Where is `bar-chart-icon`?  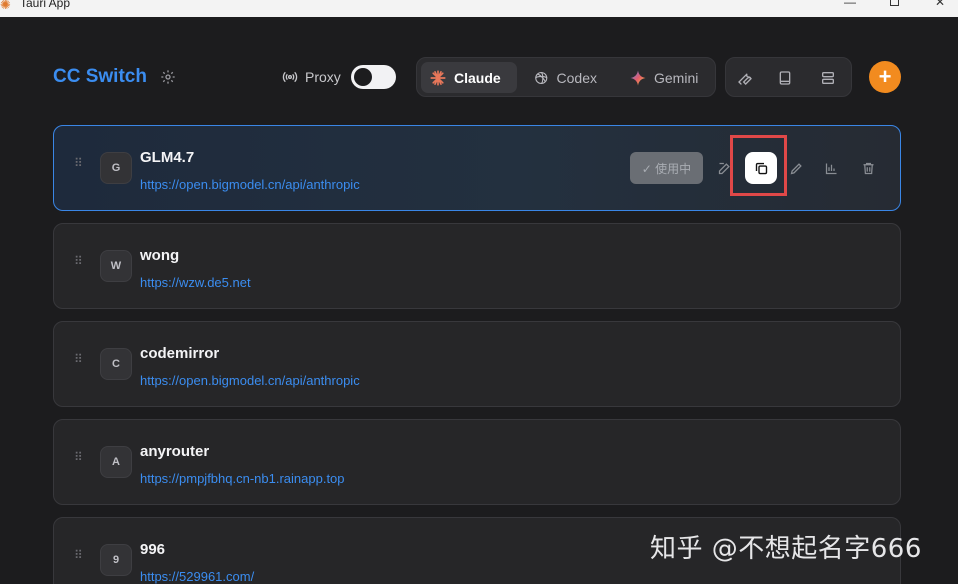 bar-chart-icon is located at coordinates (830, 168).